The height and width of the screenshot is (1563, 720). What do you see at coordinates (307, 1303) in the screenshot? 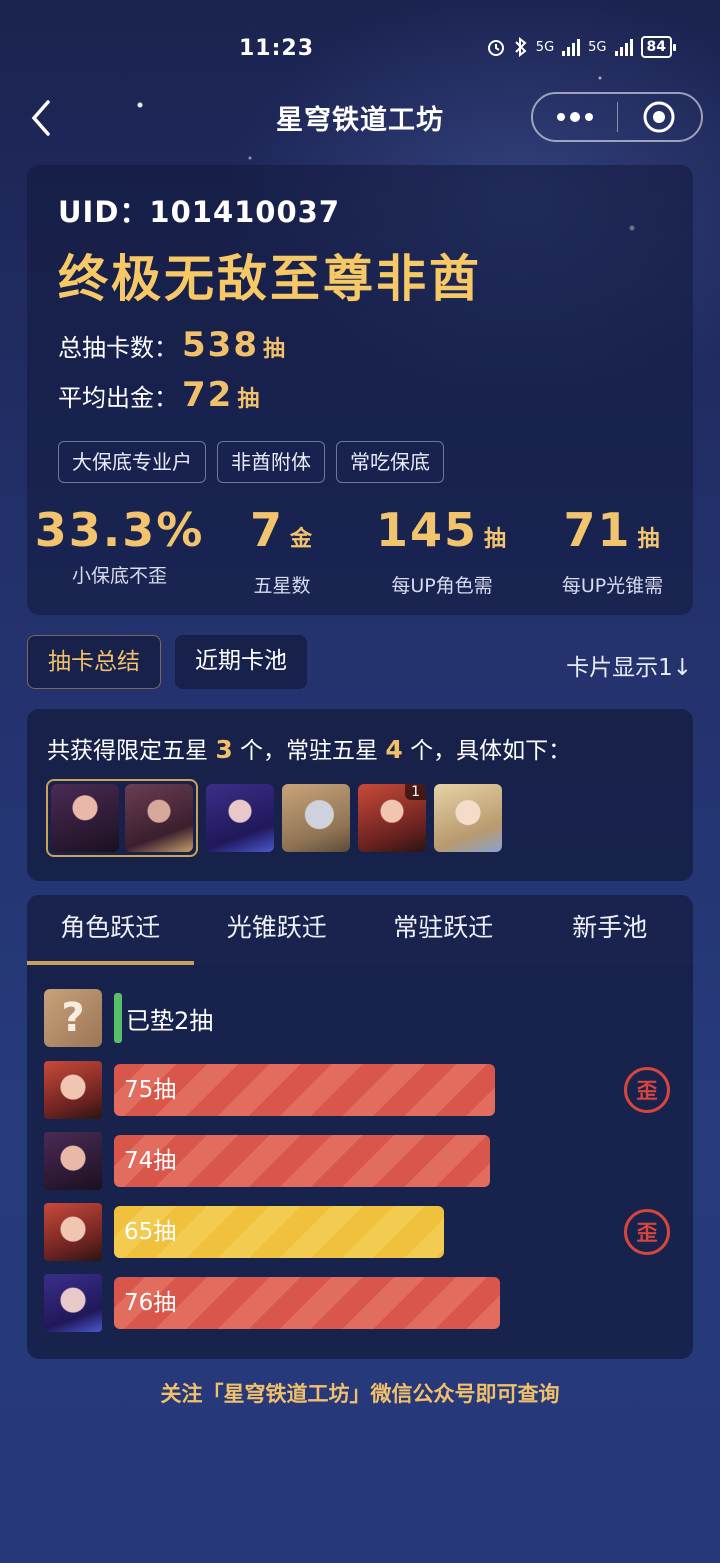
I see `pull-bar: 76抽` at bounding box center [307, 1303].